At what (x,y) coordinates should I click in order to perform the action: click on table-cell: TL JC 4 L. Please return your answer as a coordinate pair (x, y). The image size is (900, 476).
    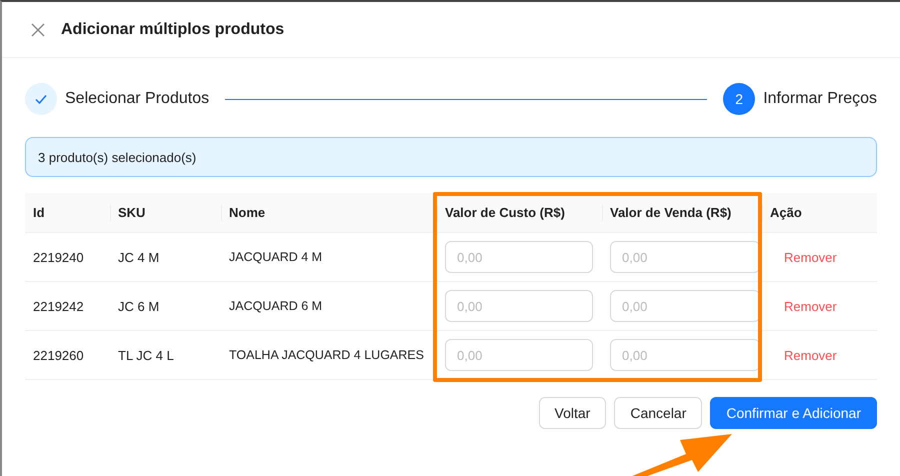
    Looking at the image, I should click on (146, 355).